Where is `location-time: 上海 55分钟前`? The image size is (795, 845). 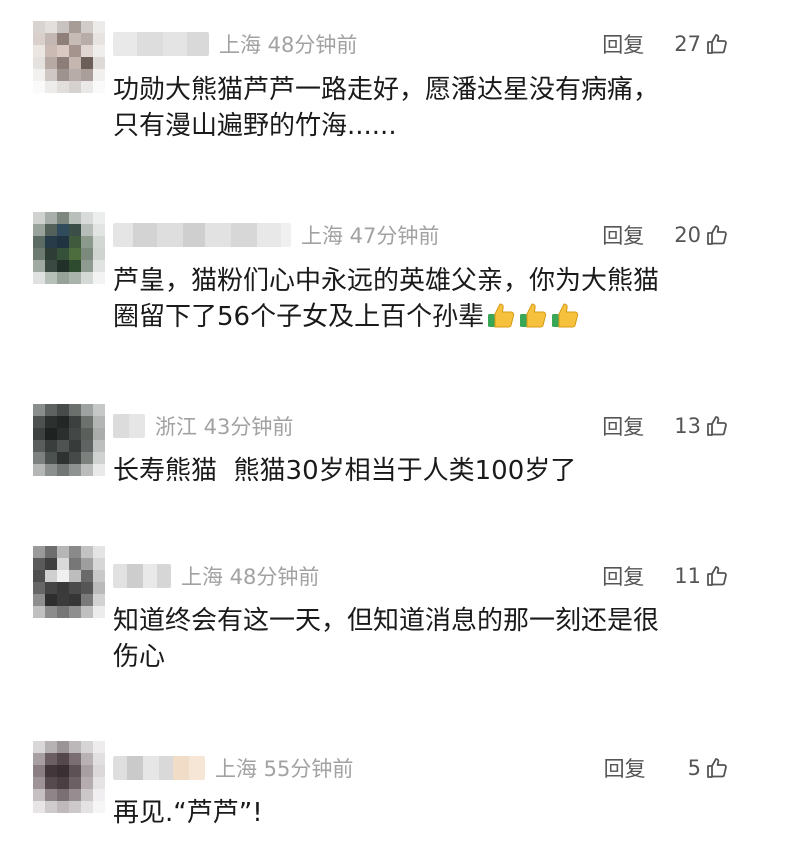
location-time: 上海 55分钟前 is located at coordinates (284, 769).